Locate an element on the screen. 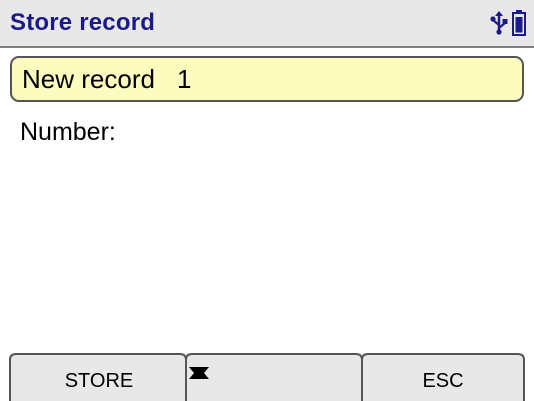  navigate-softkey is located at coordinates (274, 380).